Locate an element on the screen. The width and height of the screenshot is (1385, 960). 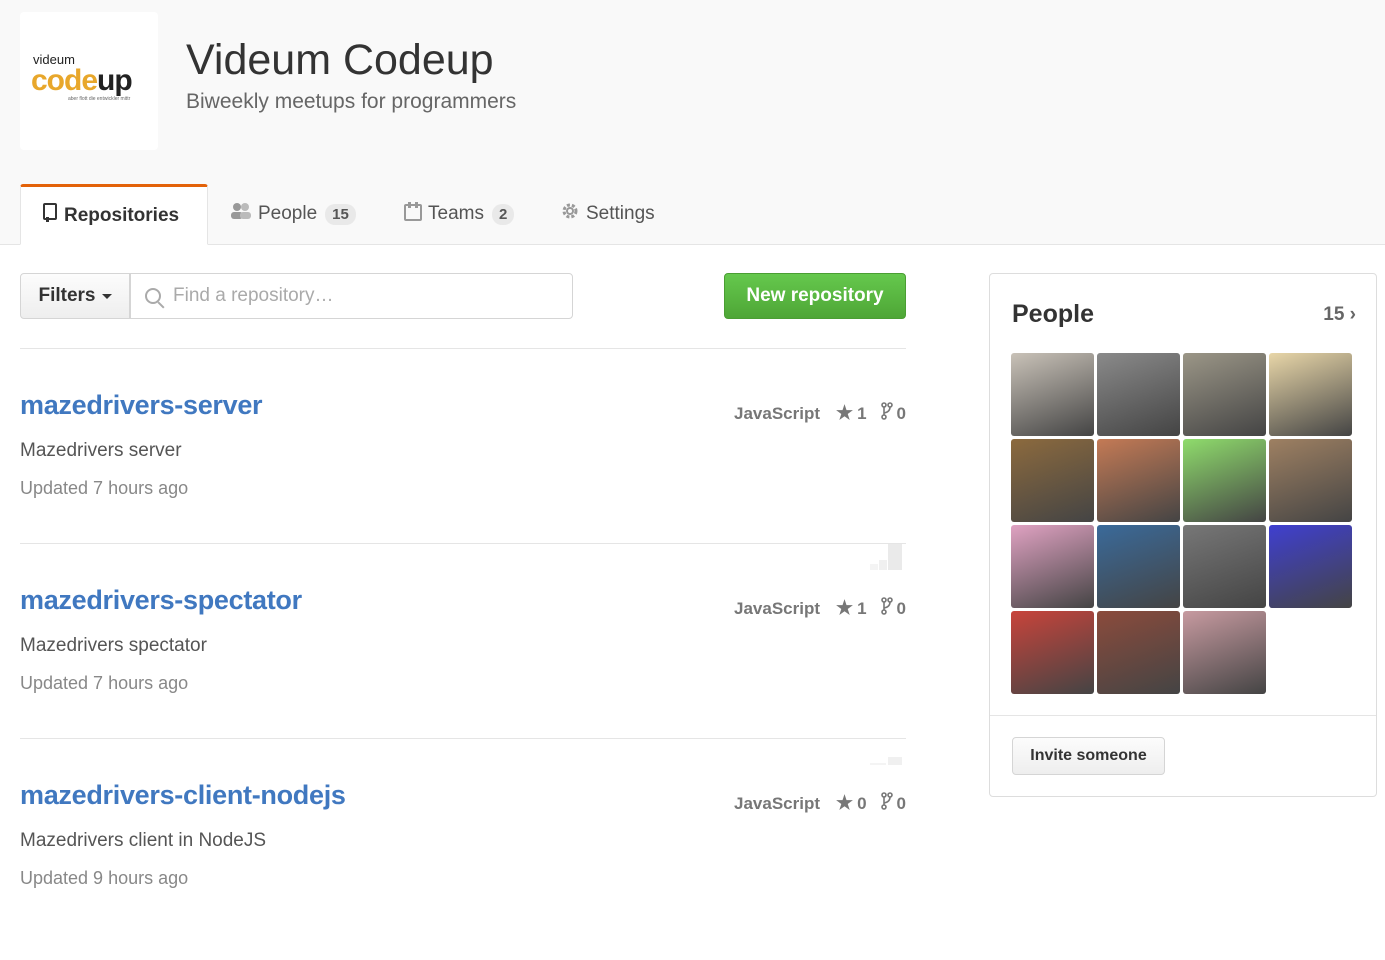
repo-search-input is located at coordinates (363, 296).